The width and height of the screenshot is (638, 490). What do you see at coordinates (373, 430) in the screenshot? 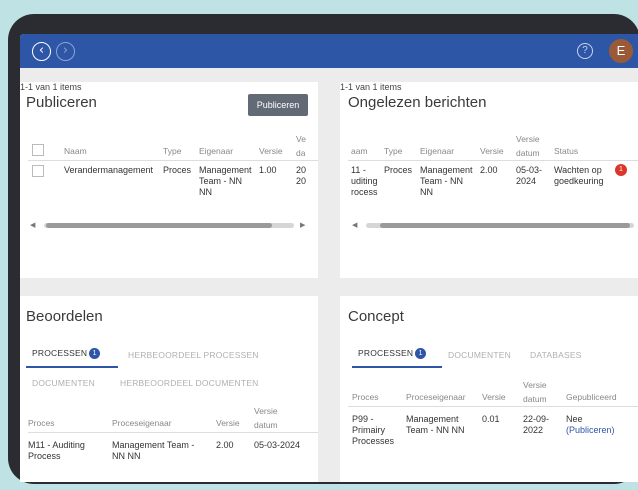
I see `cell-proces: P99 - Primairy Processes` at bounding box center [373, 430].